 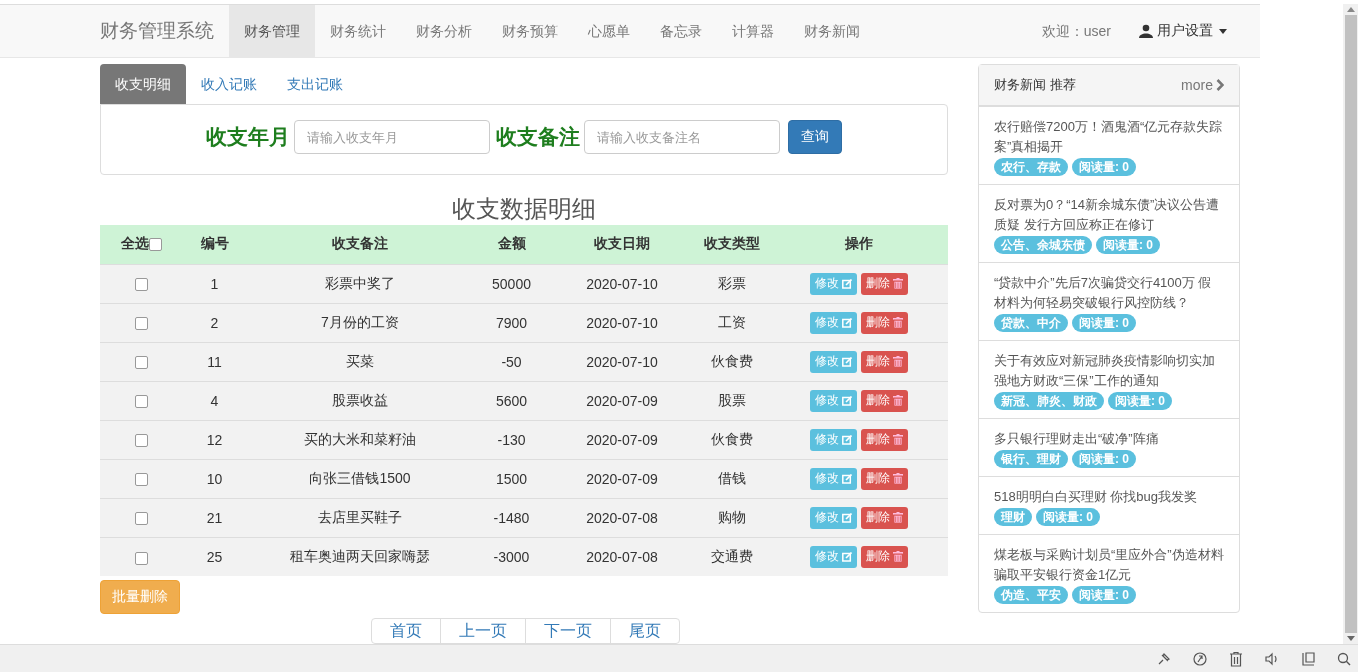 I want to click on table-cell: 25, so click(x=214, y=556).